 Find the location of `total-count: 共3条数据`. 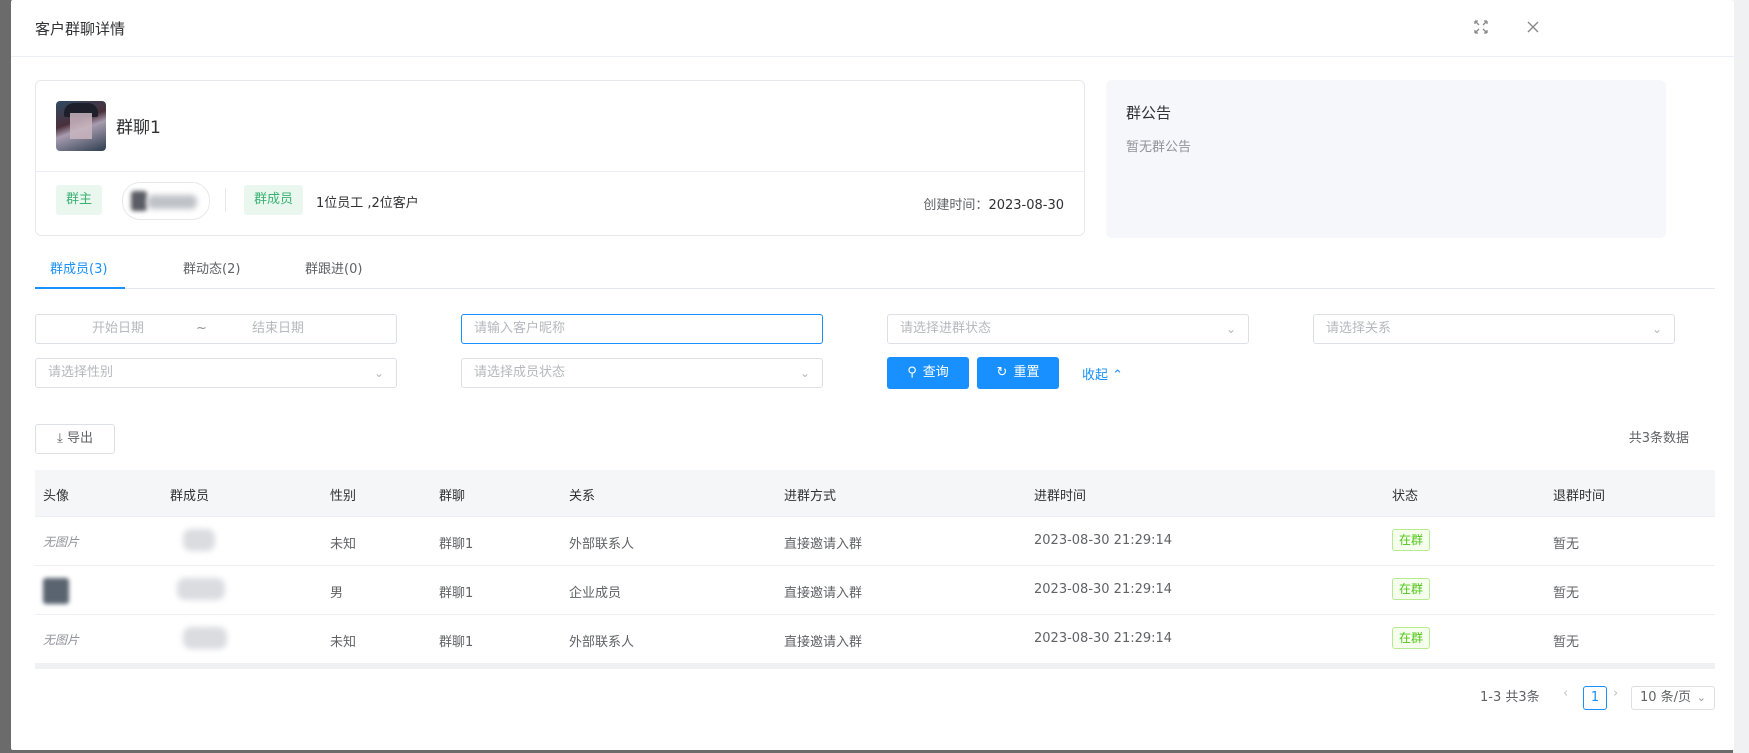

total-count: 共3条数据 is located at coordinates (1658, 438).